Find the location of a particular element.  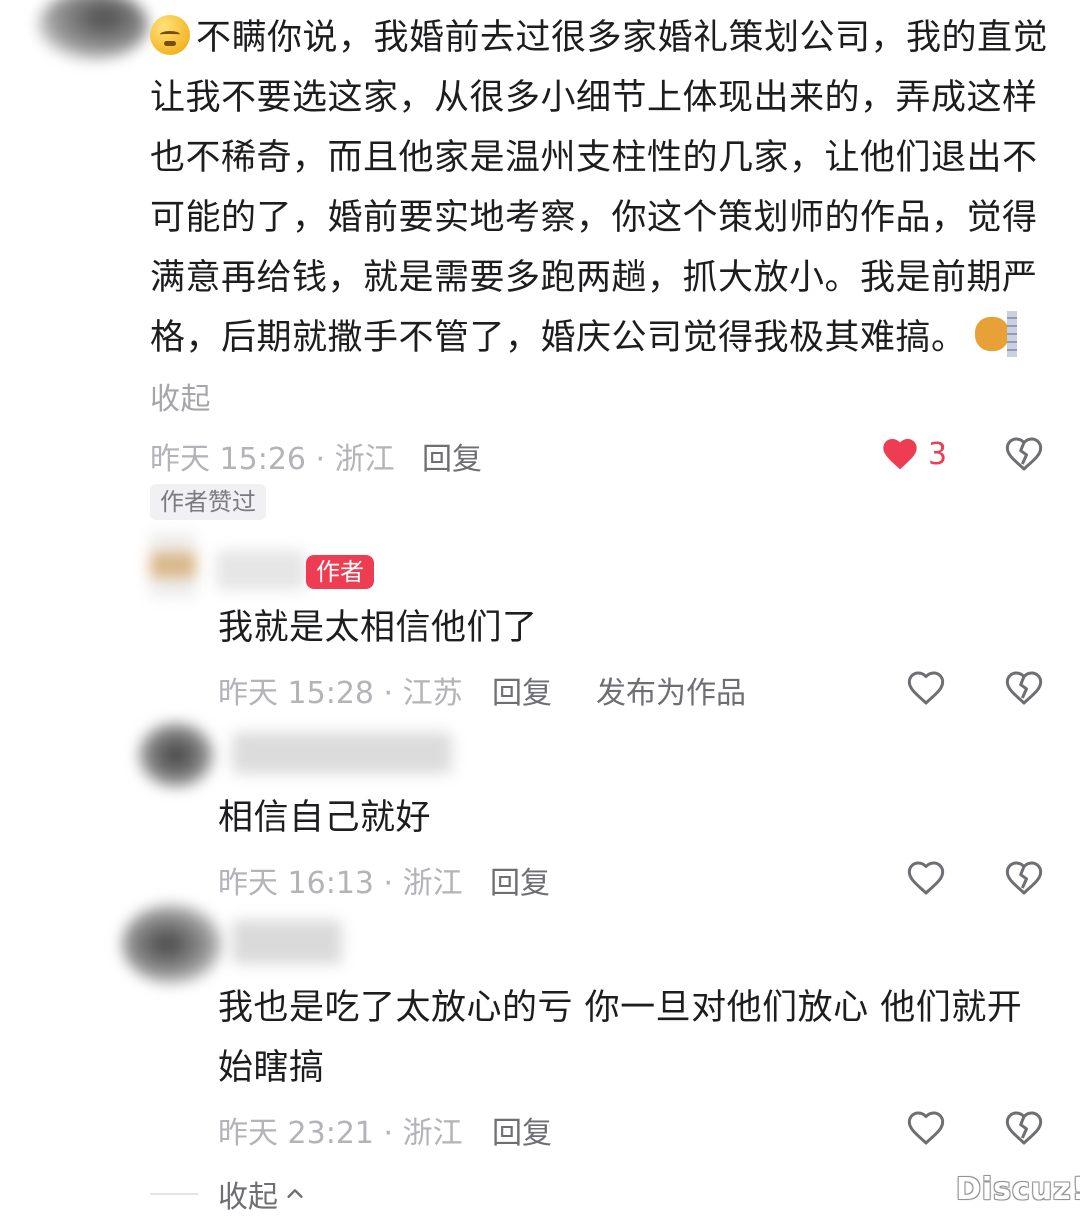

comment-reply-button: 回复 is located at coordinates (452, 456).